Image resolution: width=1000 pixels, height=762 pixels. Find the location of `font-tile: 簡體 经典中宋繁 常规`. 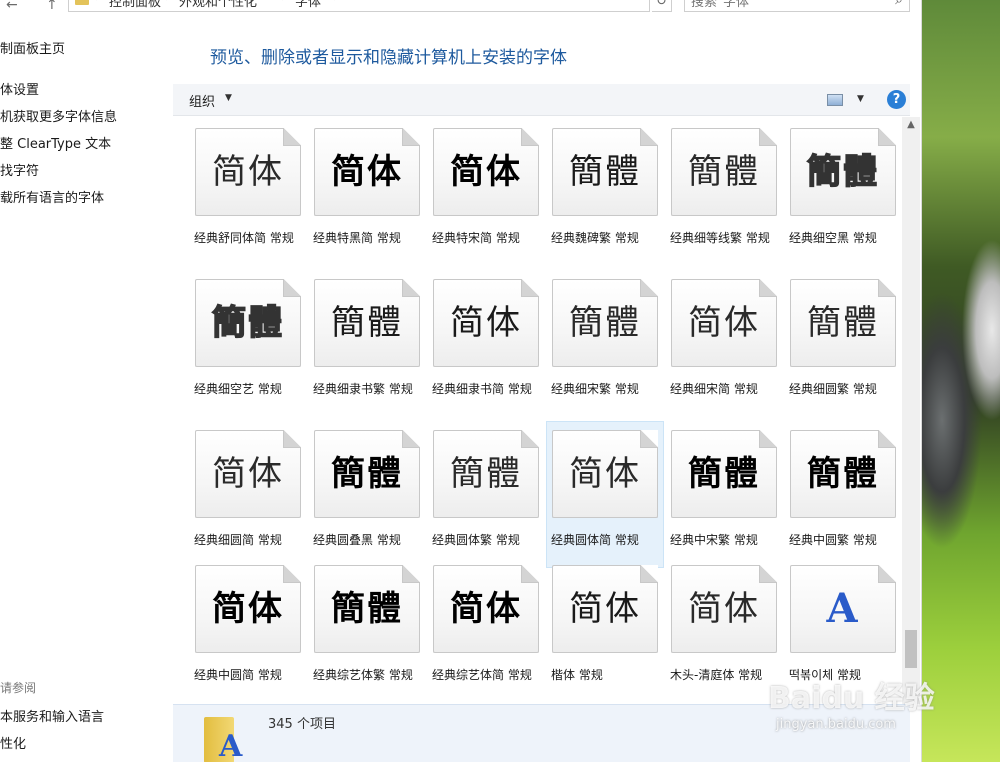

font-tile: 簡體 经典中宋繁 常规 is located at coordinates (724, 494).